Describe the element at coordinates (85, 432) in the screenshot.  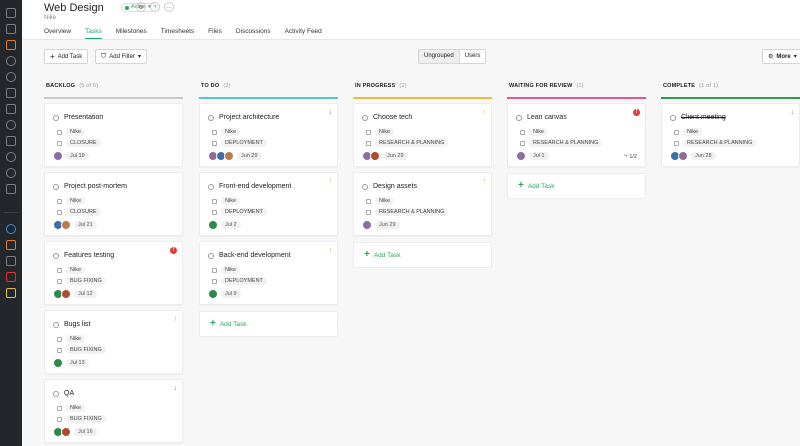
I see `due-date: Jul 16` at that location.